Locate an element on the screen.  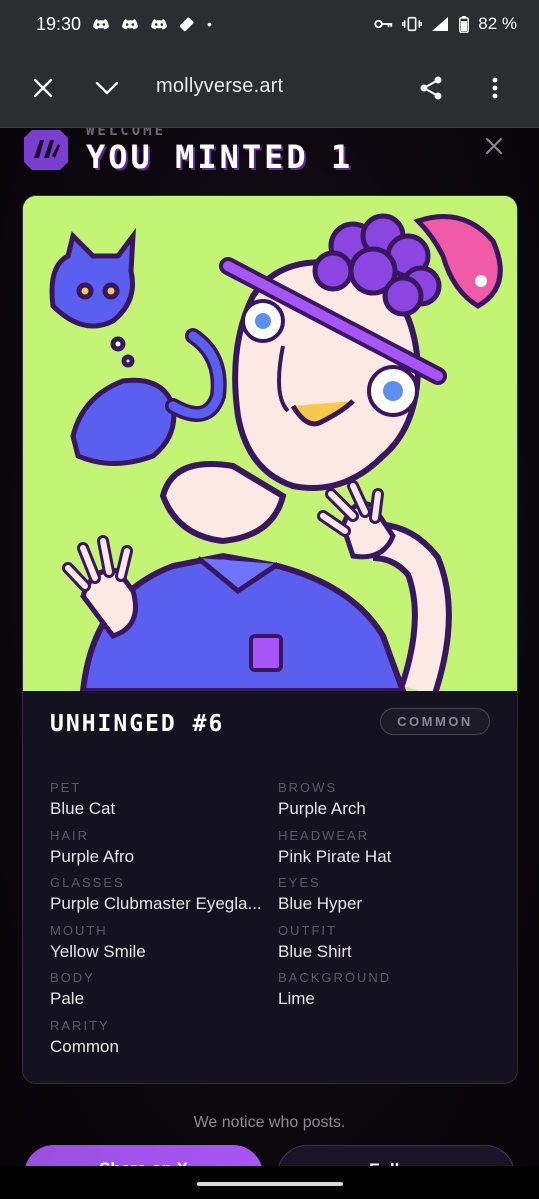
trait-value: Yellow Smile is located at coordinates (98, 951).